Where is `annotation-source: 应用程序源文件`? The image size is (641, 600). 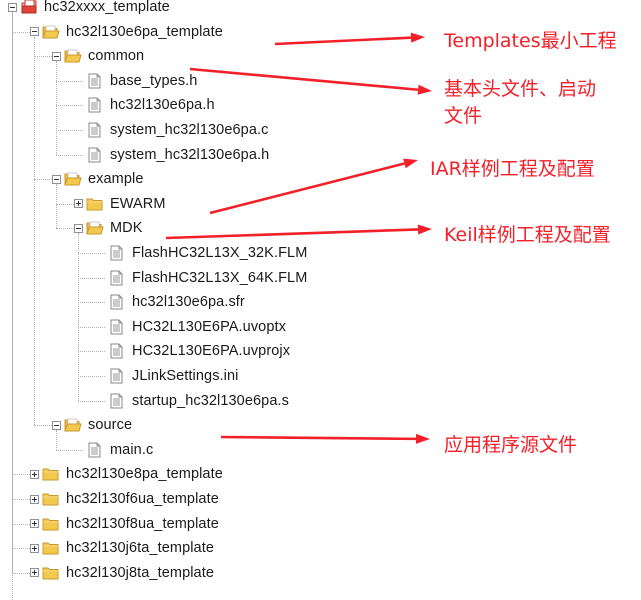
annotation-source: 应用程序源文件 is located at coordinates (511, 445).